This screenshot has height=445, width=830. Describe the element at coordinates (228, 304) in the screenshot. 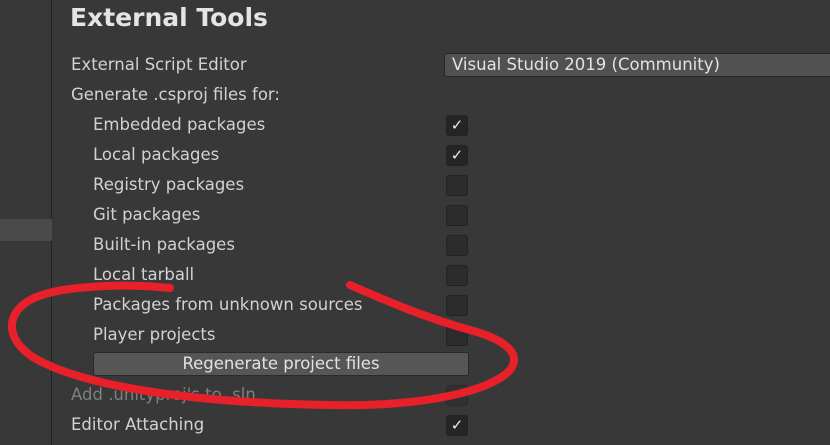

I see `unknown-sources-label: Packages from unknown sources` at that location.